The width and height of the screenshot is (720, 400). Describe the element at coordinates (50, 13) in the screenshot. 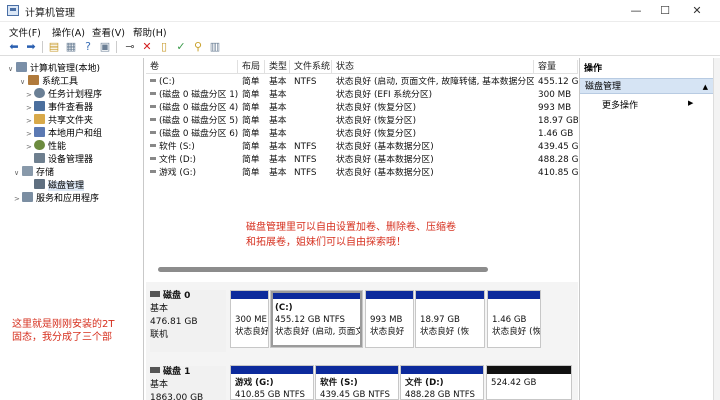

I see `window-title: 计算机管理` at that location.